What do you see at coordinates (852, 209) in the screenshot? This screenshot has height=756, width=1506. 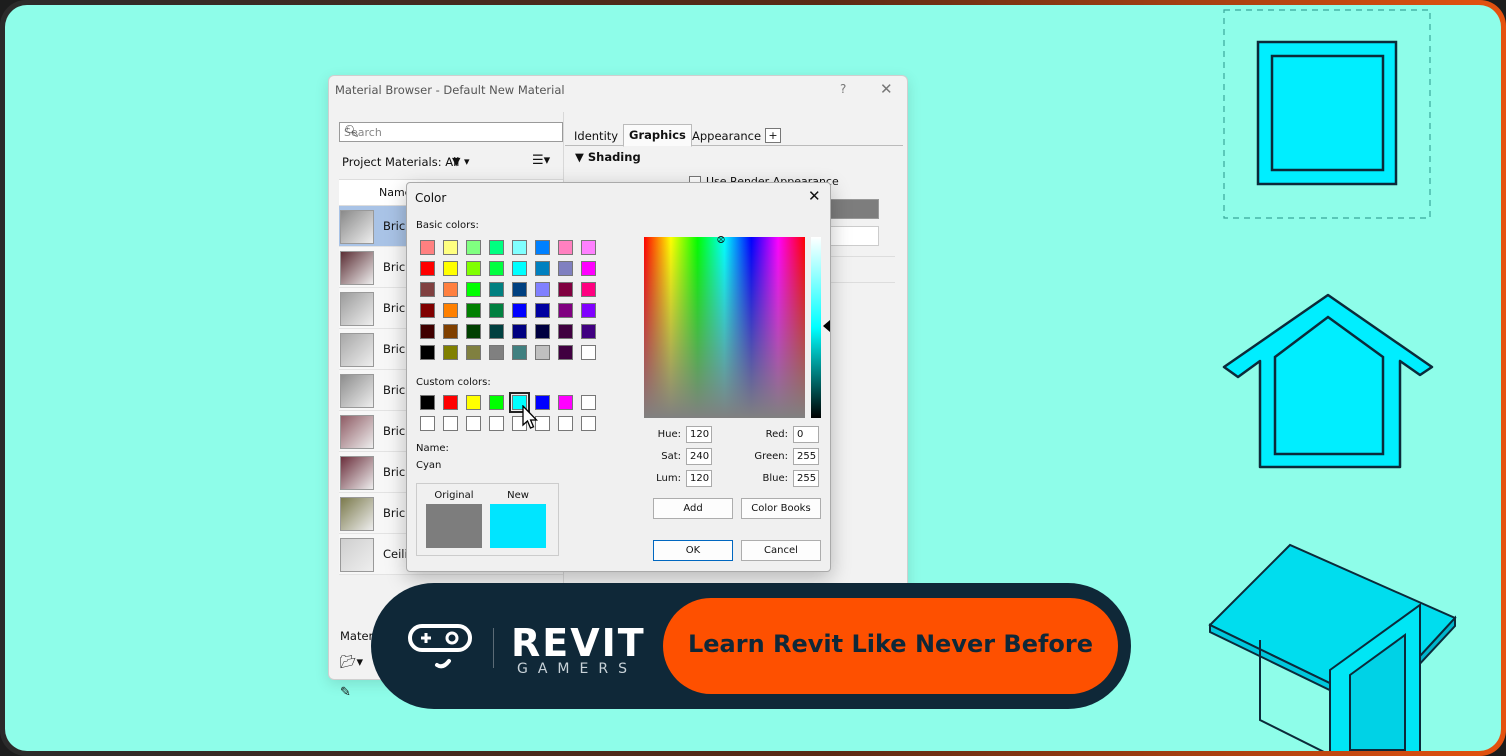 I see `shading-color-swatch` at bounding box center [852, 209].